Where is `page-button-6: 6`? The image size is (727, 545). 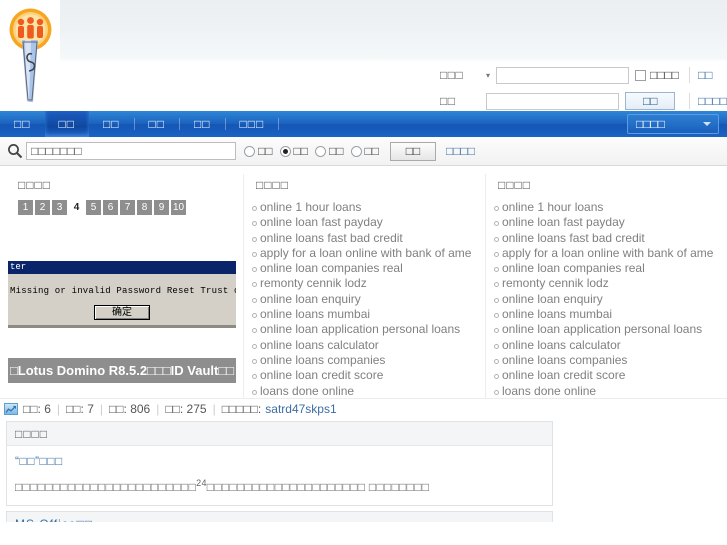
page-button-6: 6 is located at coordinates (110, 207).